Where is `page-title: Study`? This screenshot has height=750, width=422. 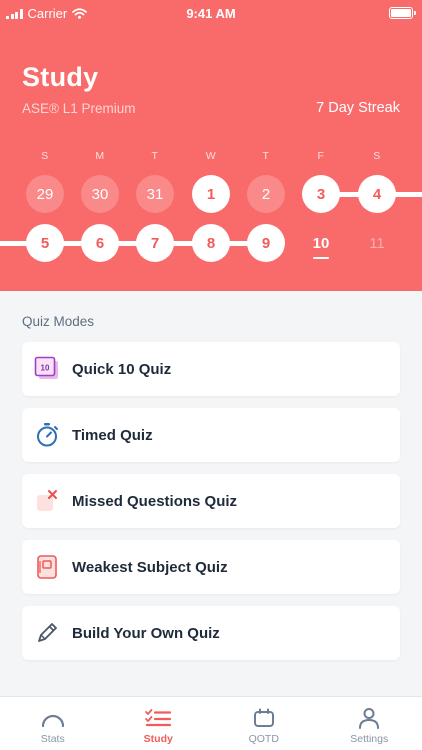 page-title: Study is located at coordinates (60, 77).